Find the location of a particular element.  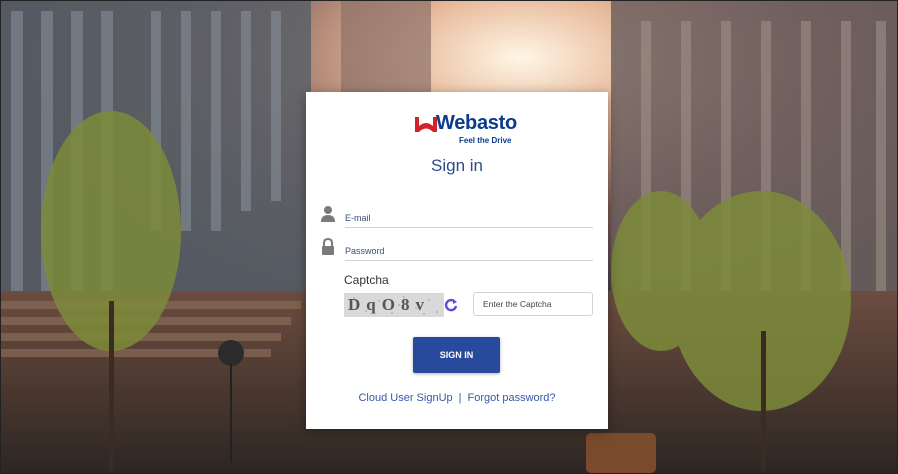

email-field is located at coordinates (469, 218).